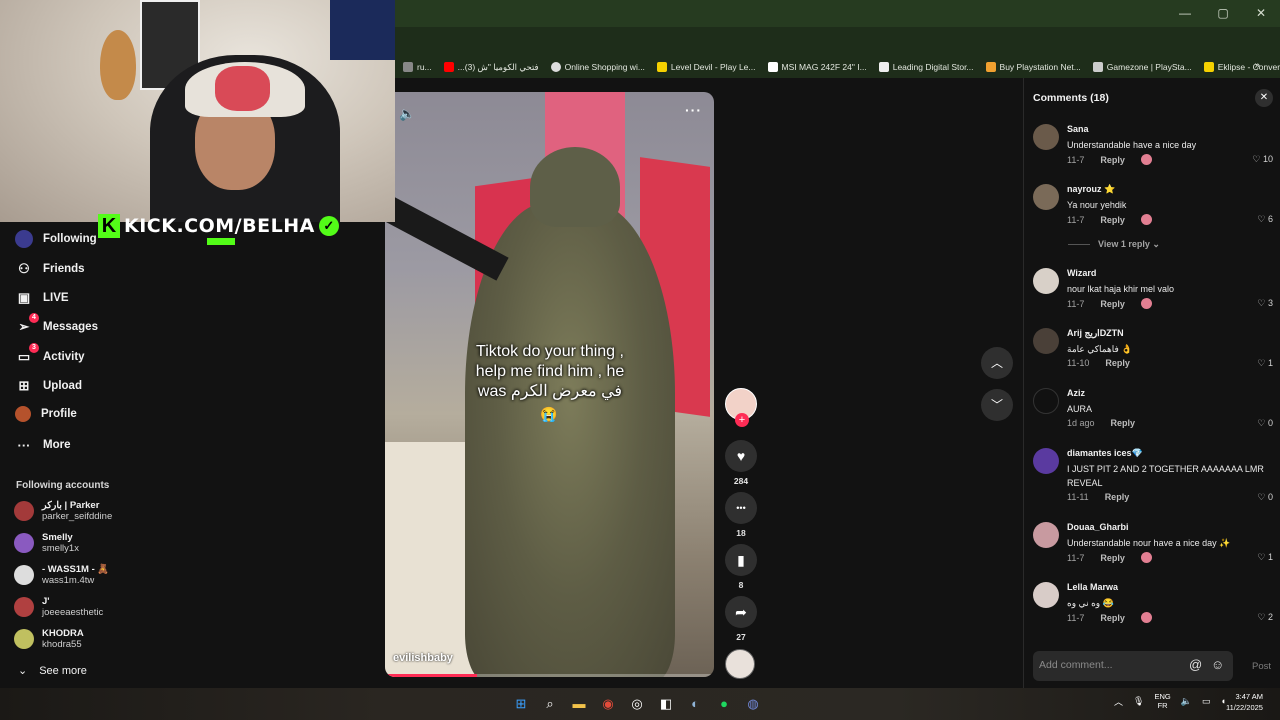 The width and height of the screenshot is (1280, 720). What do you see at coordinates (1264, 98) in the screenshot?
I see `close-icon: ✕` at bounding box center [1264, 98].